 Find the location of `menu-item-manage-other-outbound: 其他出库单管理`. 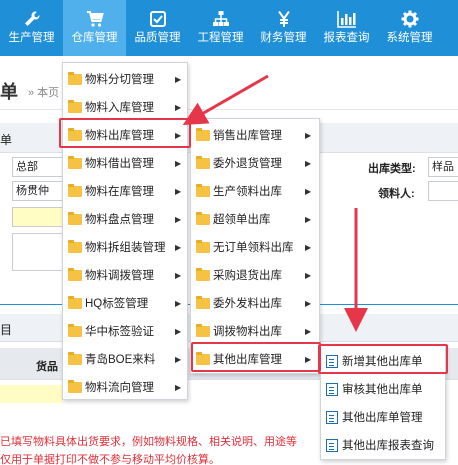

menu-item-manage-other-outbound: 其他出库单管理 is located at coordinates (383, 417).